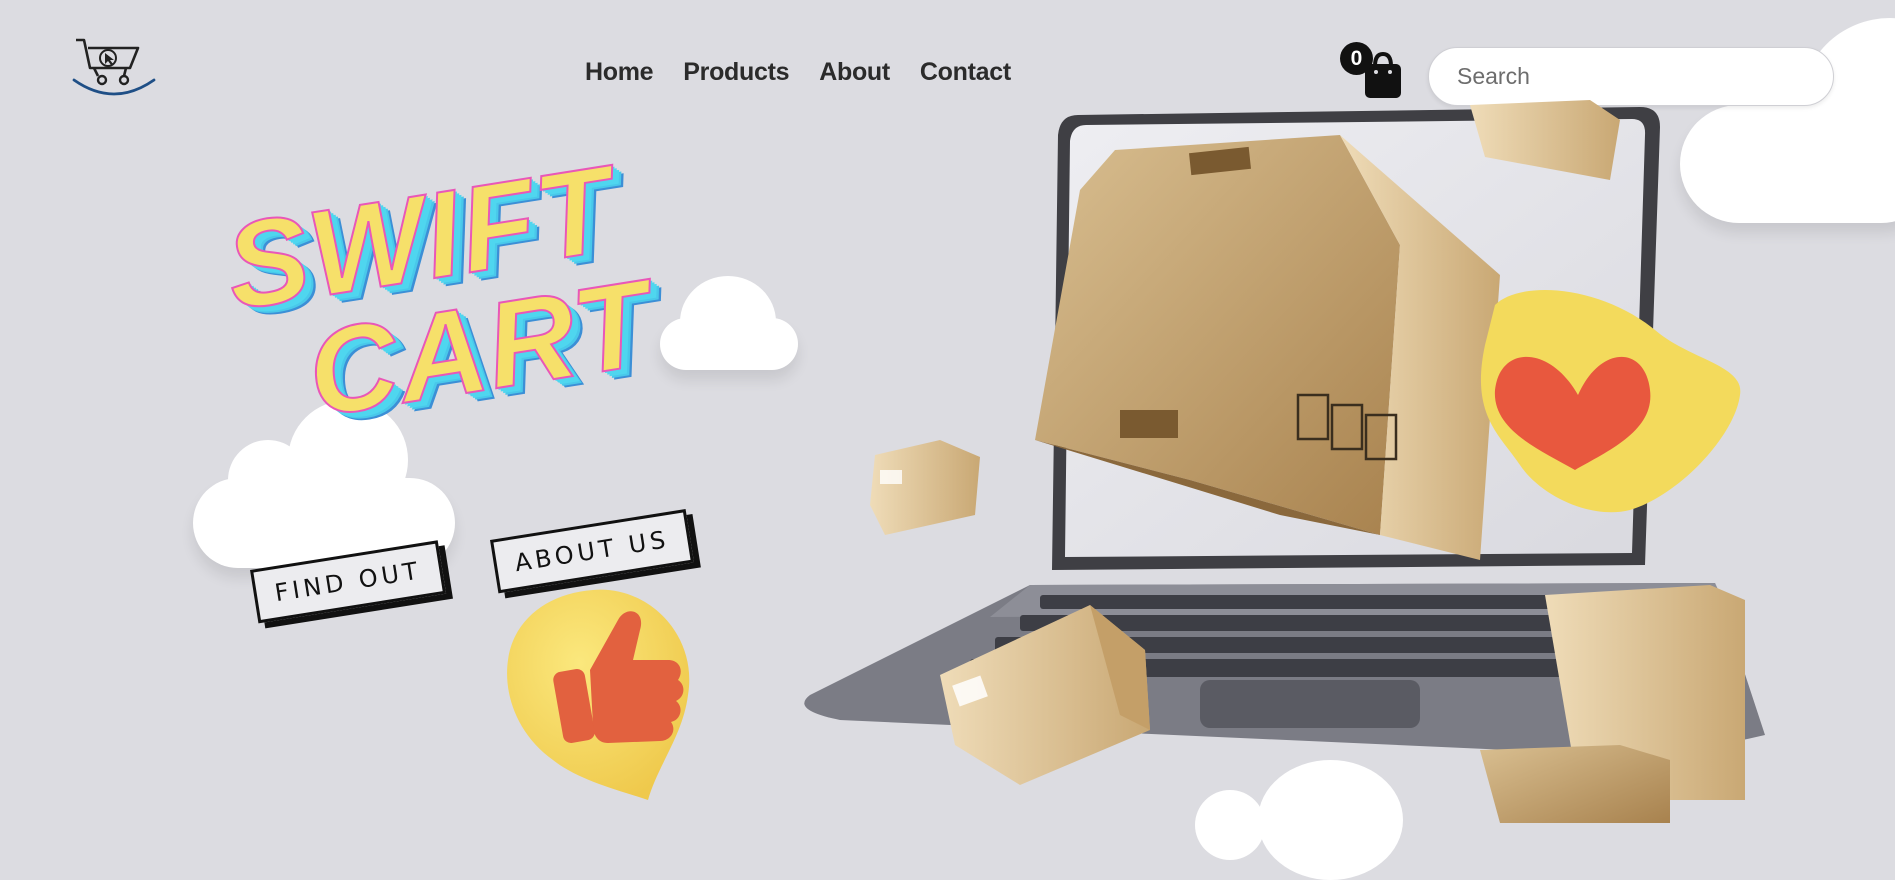 This screenshot has height=880, width=1895. Describe the element at coordinates (728, 322) in the screenshot. I see `cloud-puff` at that location.